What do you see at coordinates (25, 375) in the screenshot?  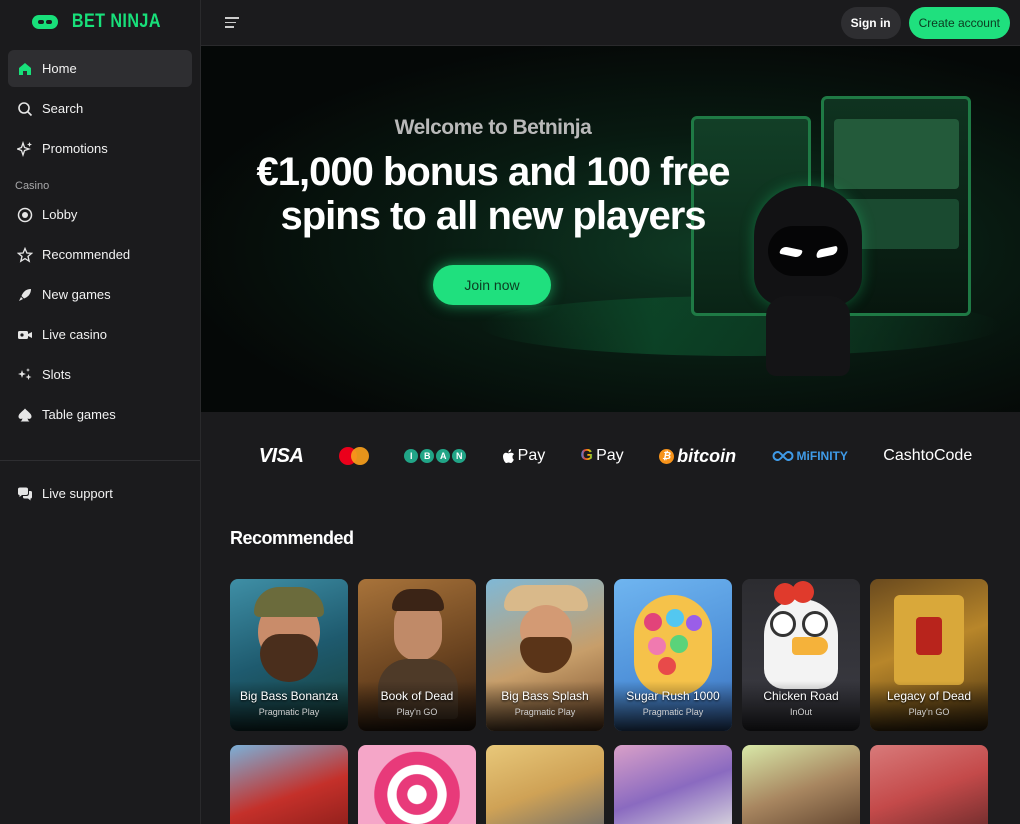 I see `sparkles-icon` at bounding box center [25, 375].